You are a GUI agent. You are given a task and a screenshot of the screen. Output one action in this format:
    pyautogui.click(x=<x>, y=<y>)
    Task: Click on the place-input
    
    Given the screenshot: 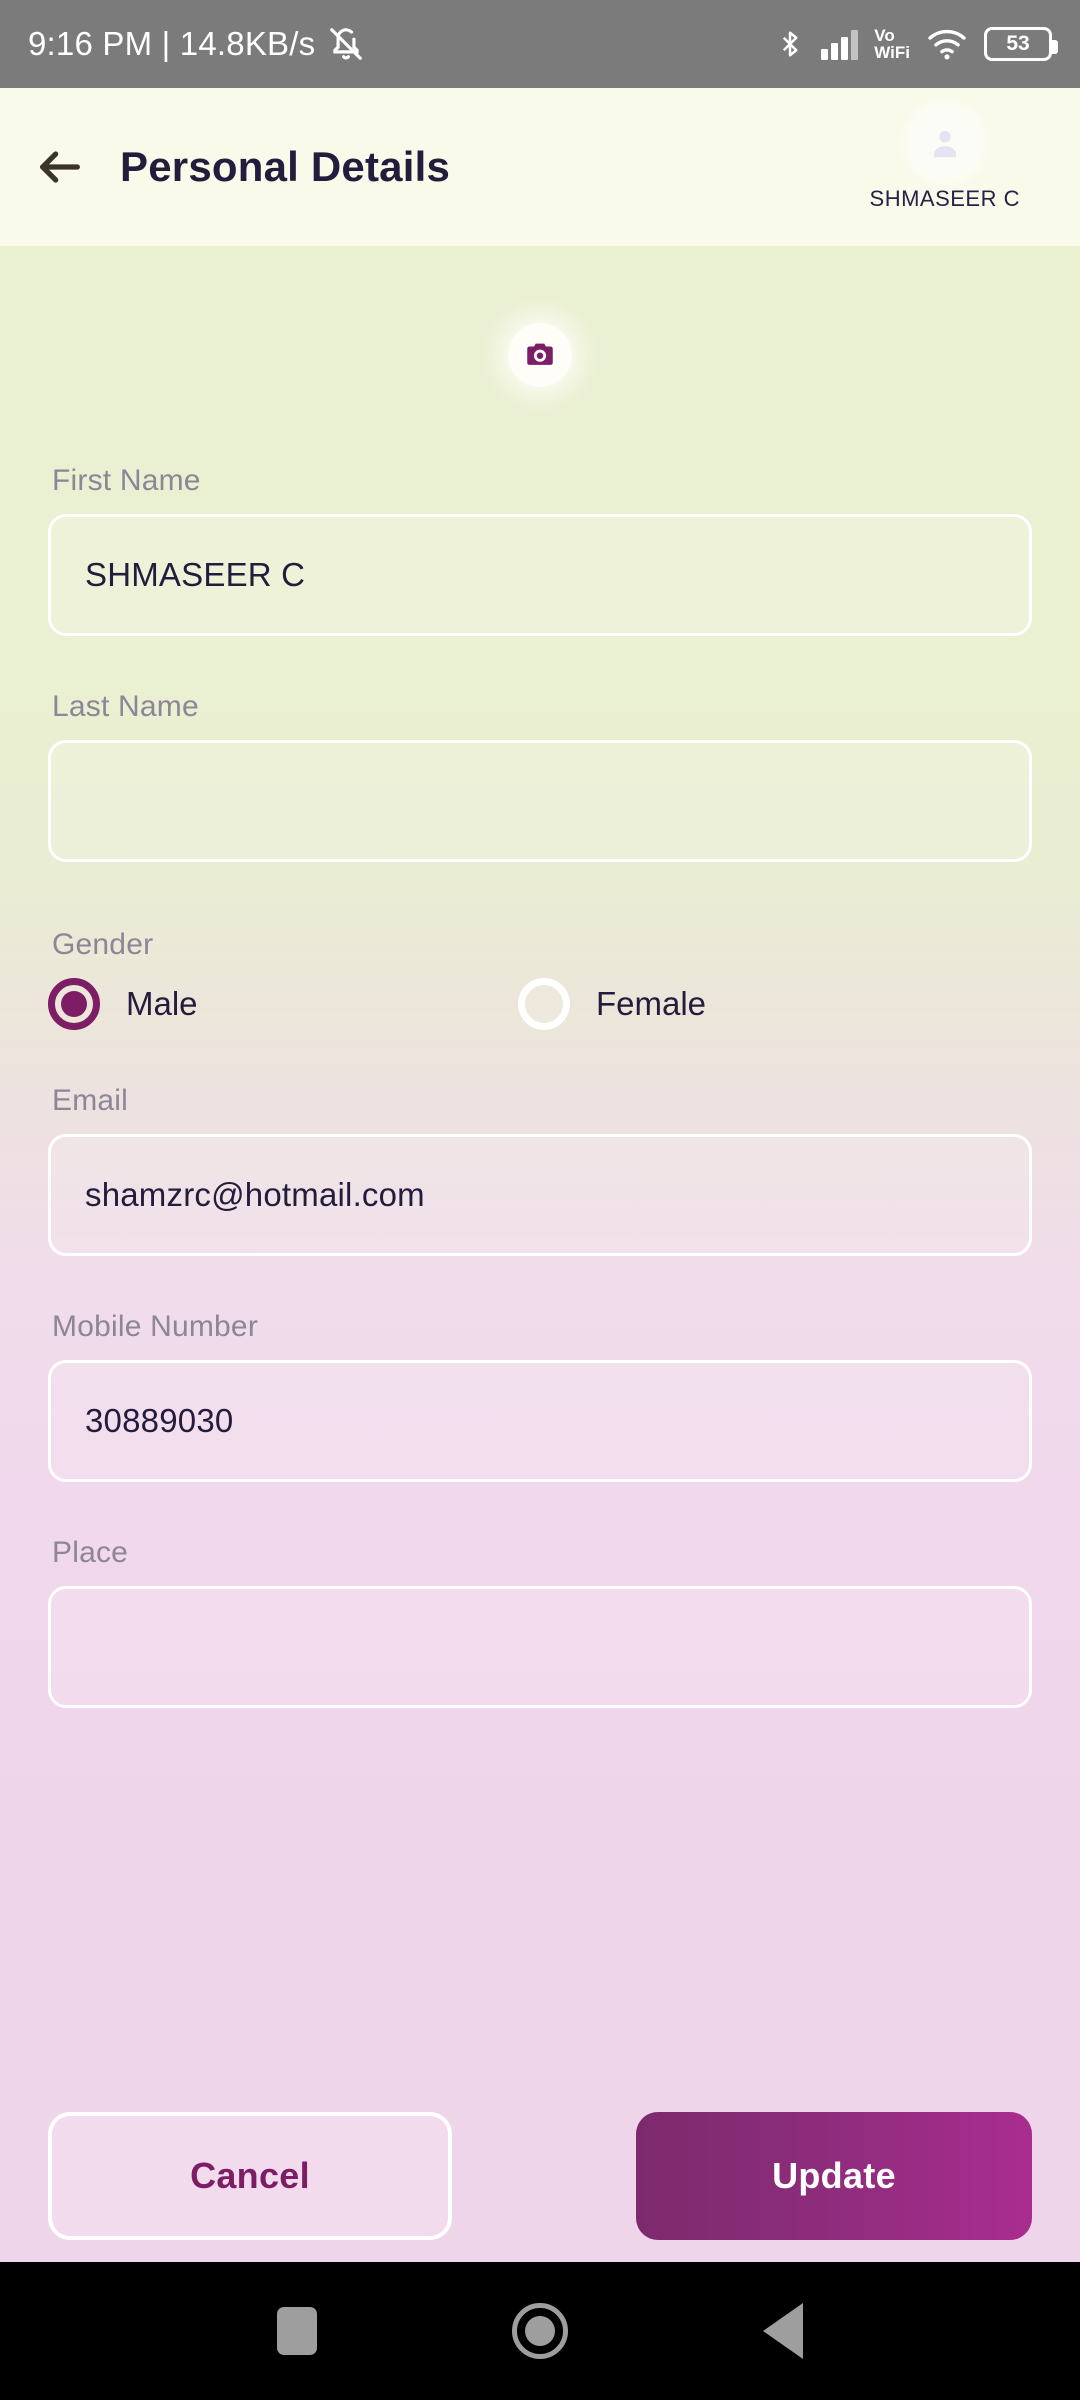 What is the action you would take?
    pyautogui.click(x=540, y=1647)
    